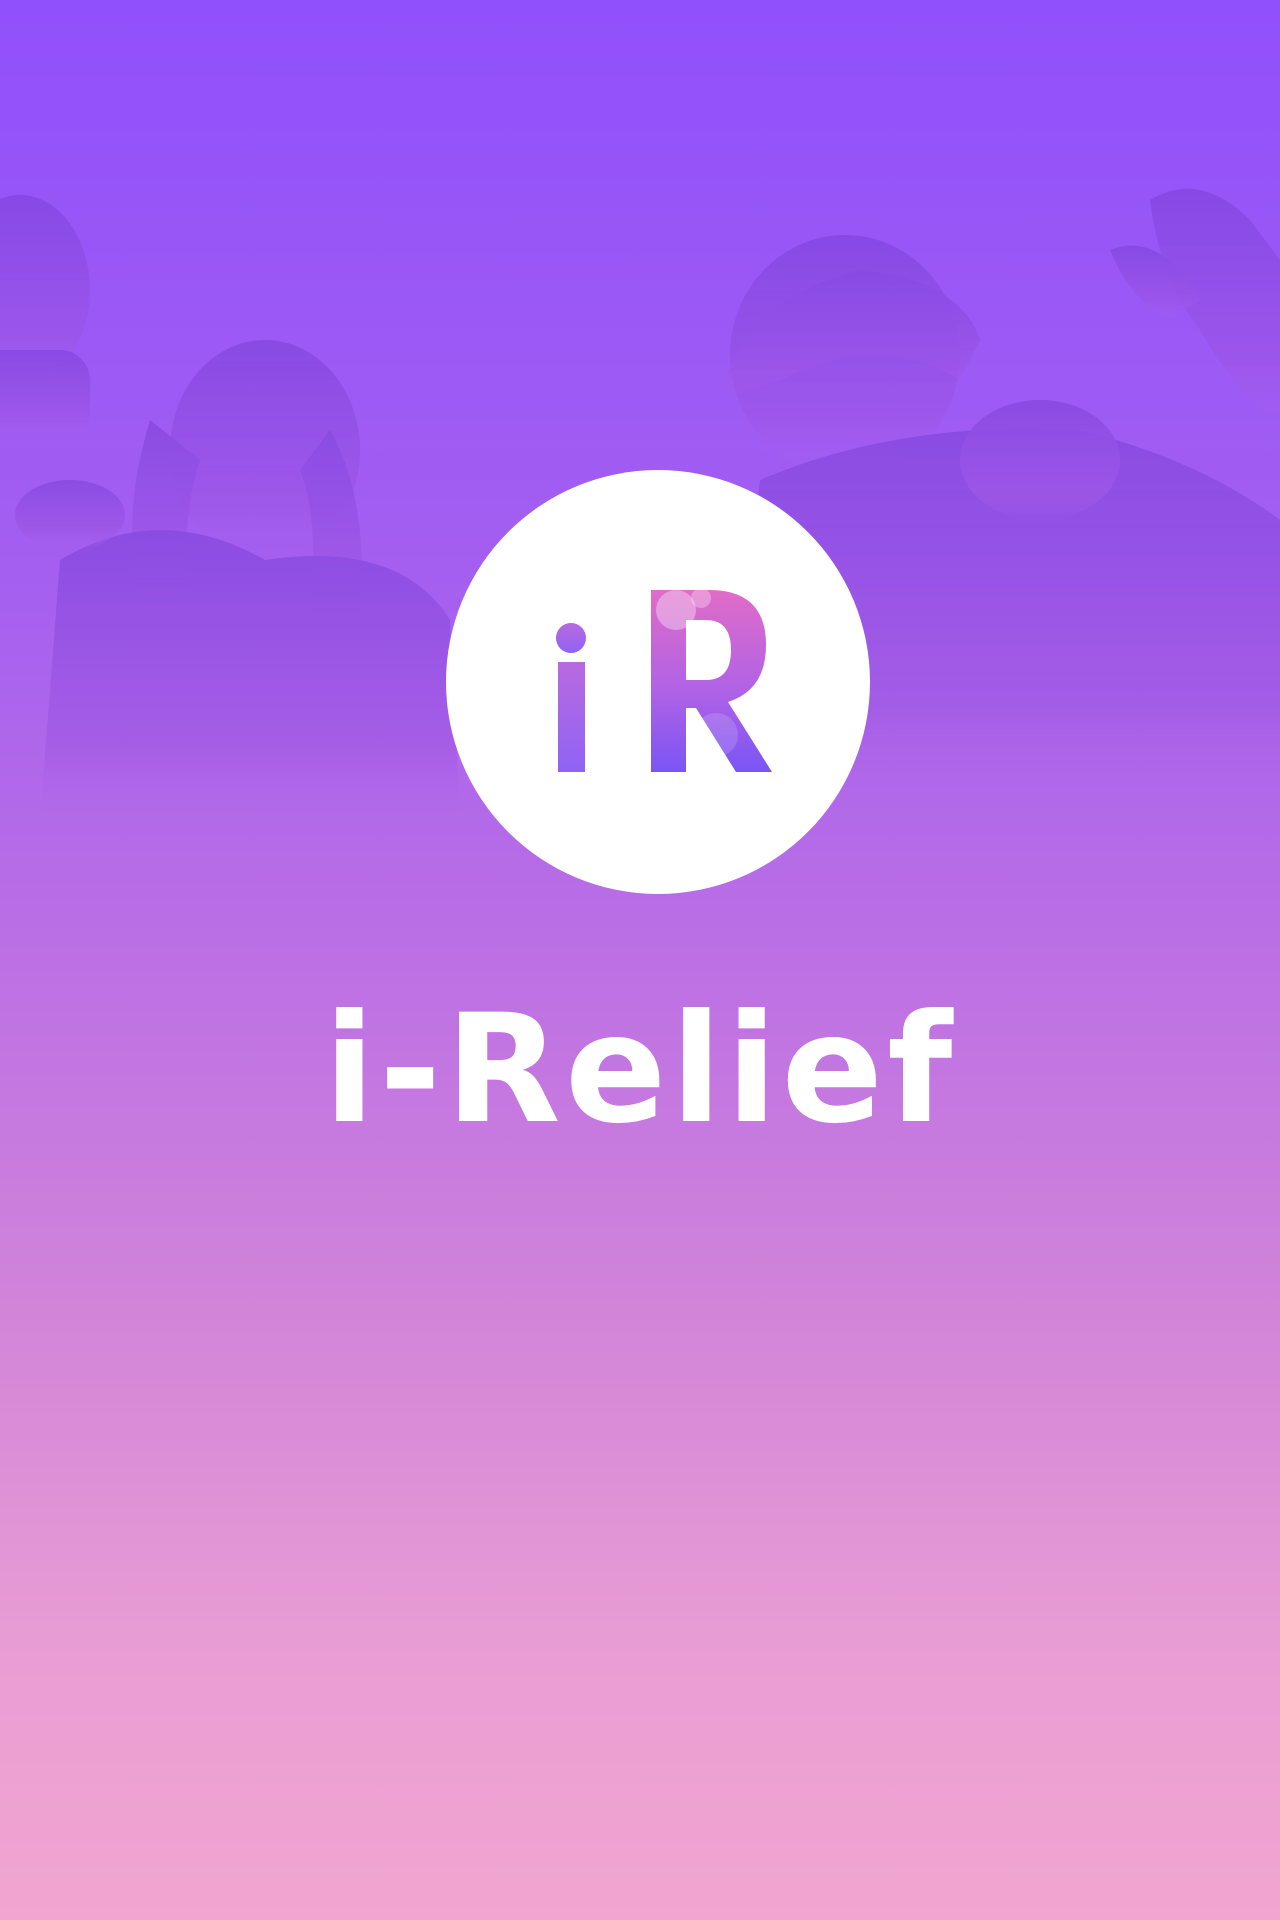 This screenshot has height=1920, width=1280. I want to click on app-logo, so click(658, 682).